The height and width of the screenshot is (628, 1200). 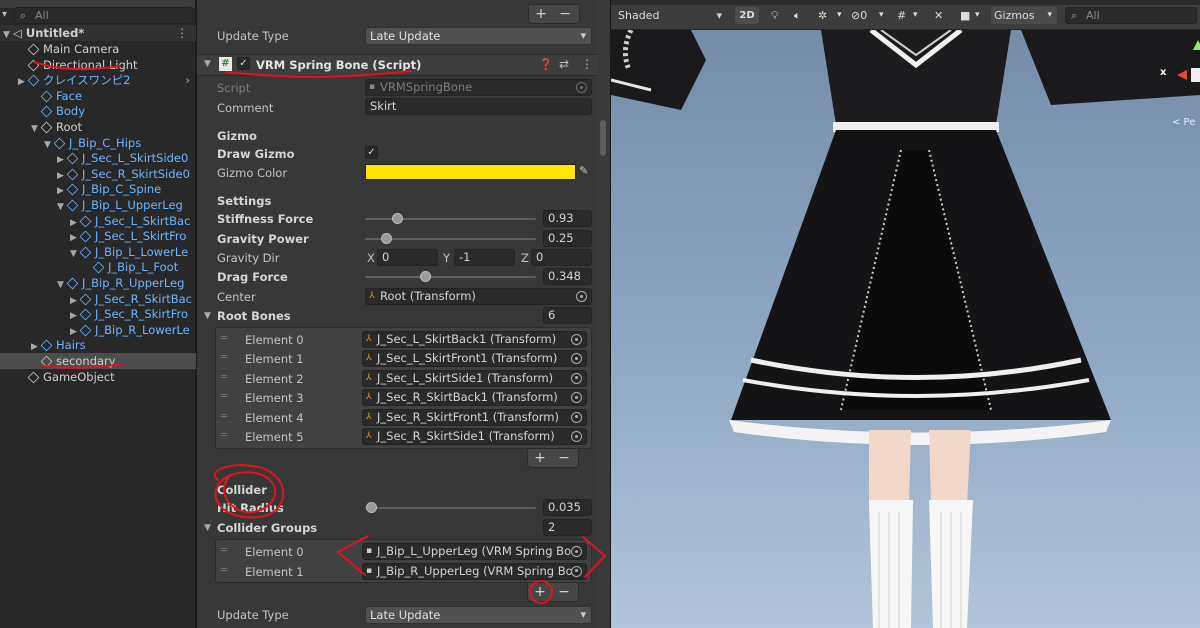 What do you see at coordinates (249, 491) in the screenshot?
I see `annotation-scribble-collider` at bounding box center [249, 491].